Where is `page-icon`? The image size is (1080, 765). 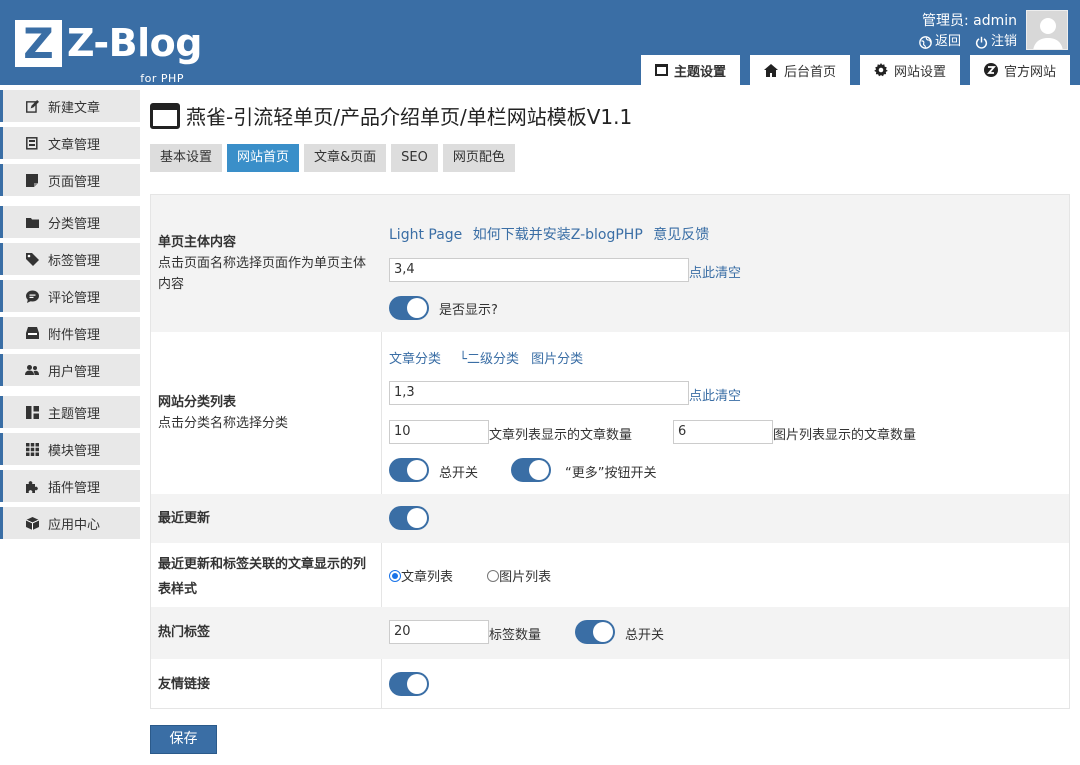
page-icon is located at coordinates (32, 180).